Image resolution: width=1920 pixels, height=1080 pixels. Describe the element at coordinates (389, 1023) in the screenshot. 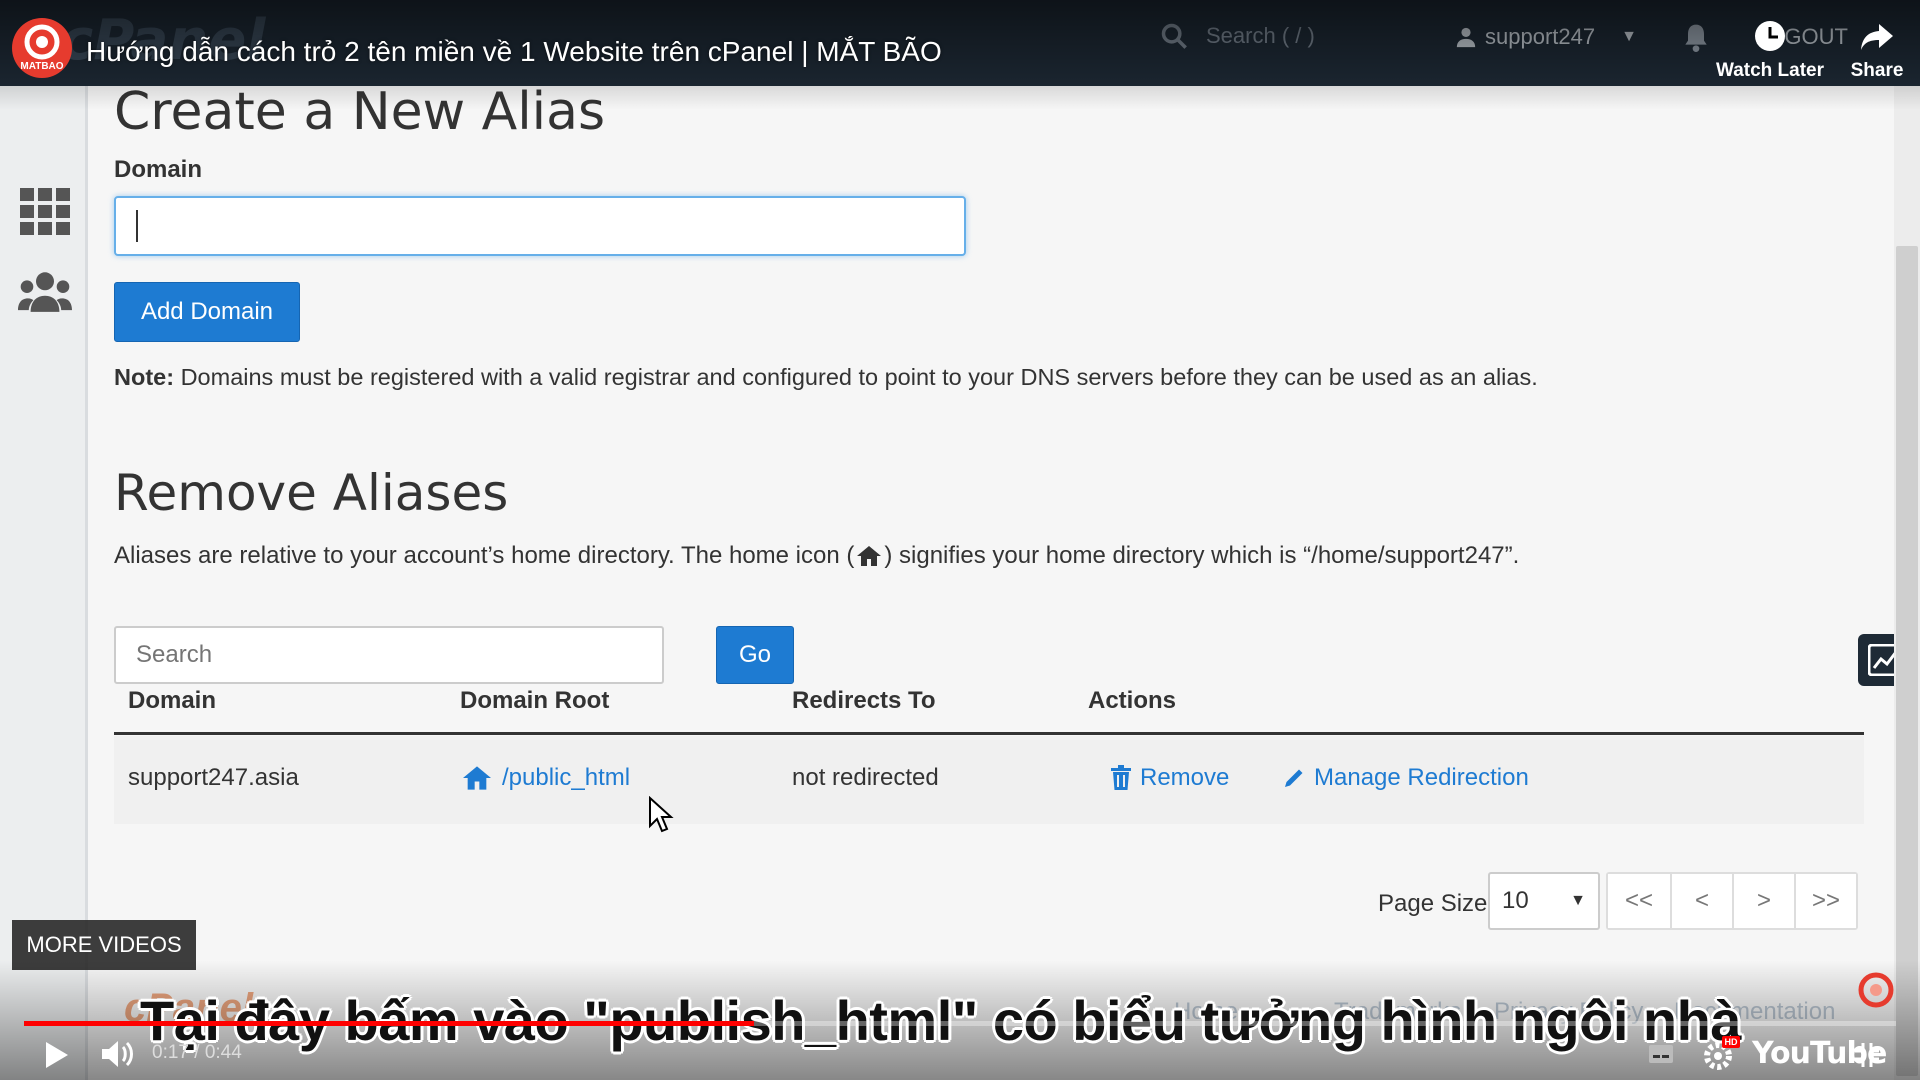

I see `progress-played` at that location.